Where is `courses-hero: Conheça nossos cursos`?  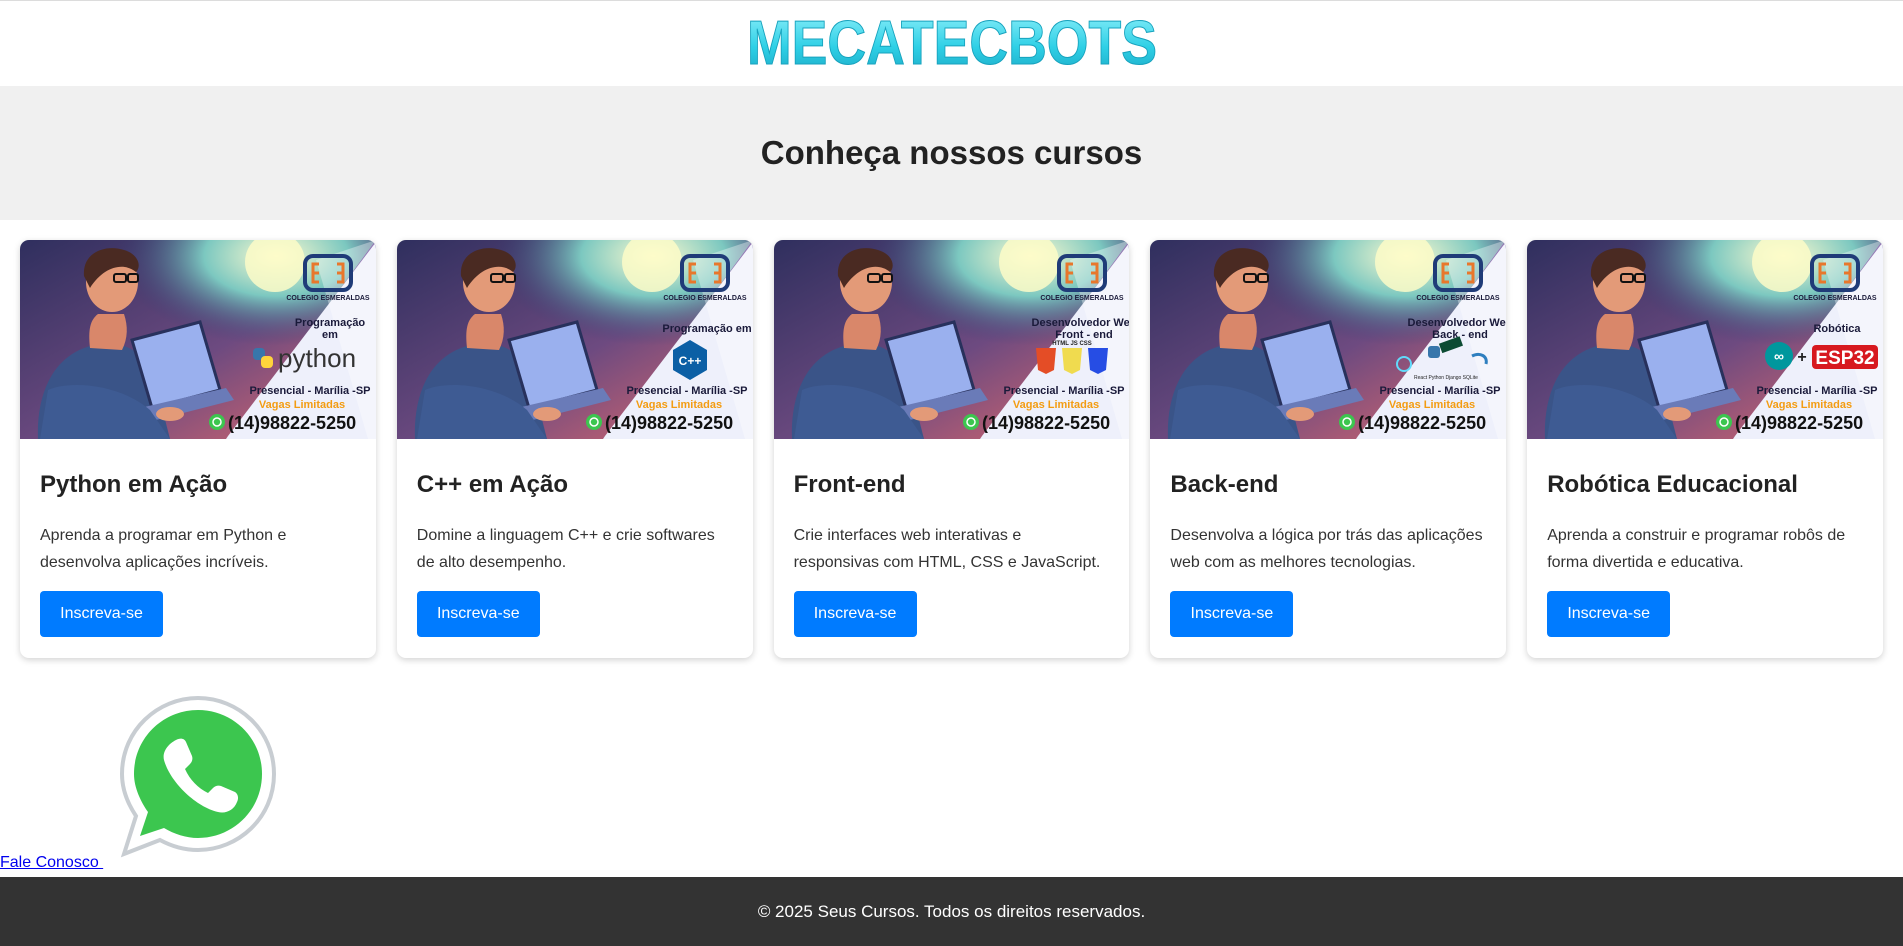 courses-hero: Conheça nossos cursos is located at coordinates (951, 153).